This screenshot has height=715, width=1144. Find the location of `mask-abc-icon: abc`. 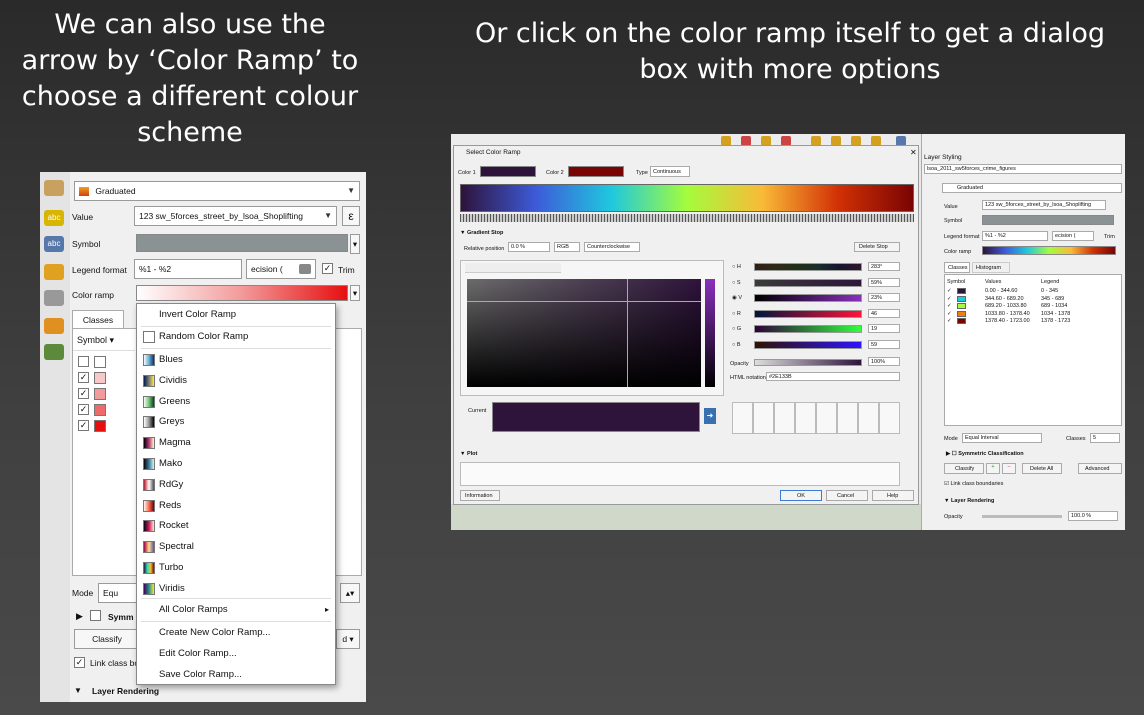

mask-abc-icon: abc is located at coordinates (54, 244).